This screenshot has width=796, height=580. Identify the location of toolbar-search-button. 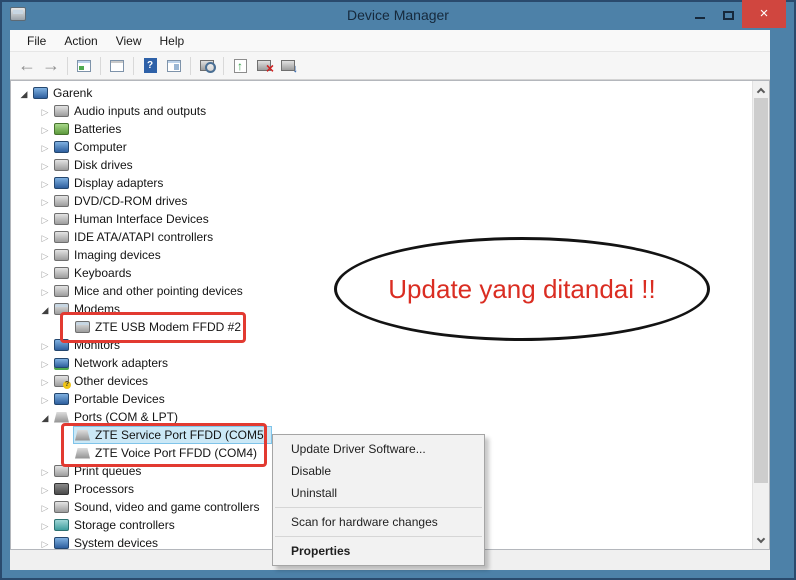
(207, 66).